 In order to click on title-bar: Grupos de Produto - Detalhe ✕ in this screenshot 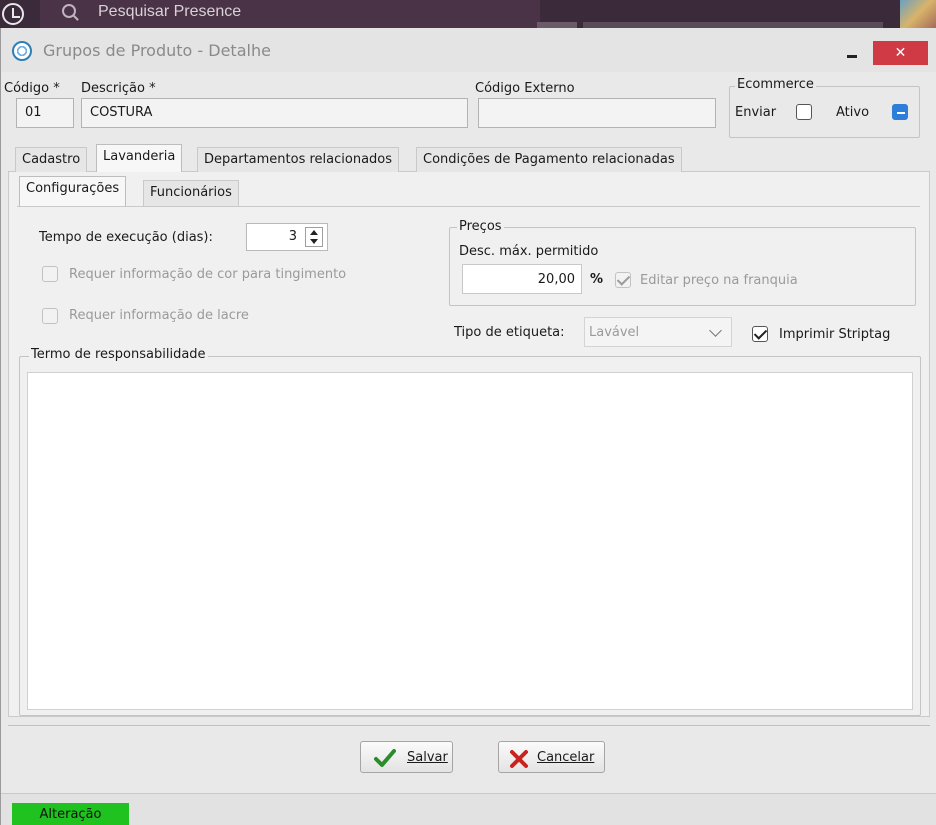, I will do `click(468, 50)`.